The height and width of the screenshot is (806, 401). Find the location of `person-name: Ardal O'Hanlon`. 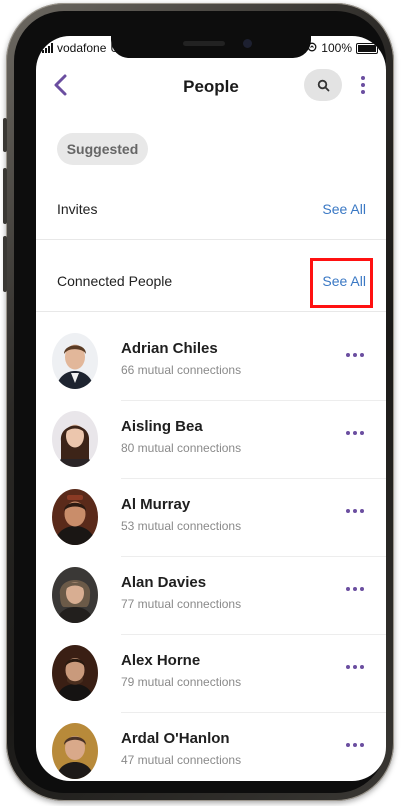

person-name: Ardal O'Hanlon is located at coordinates (175, 738).